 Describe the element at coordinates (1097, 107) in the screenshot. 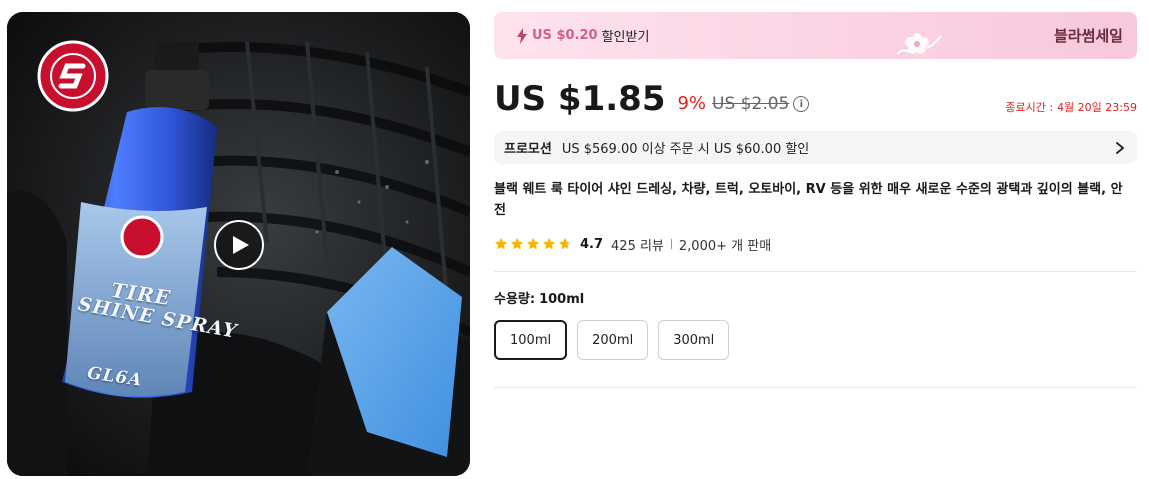

I see `end-time-value: 4월 20일 23:59` at that location.